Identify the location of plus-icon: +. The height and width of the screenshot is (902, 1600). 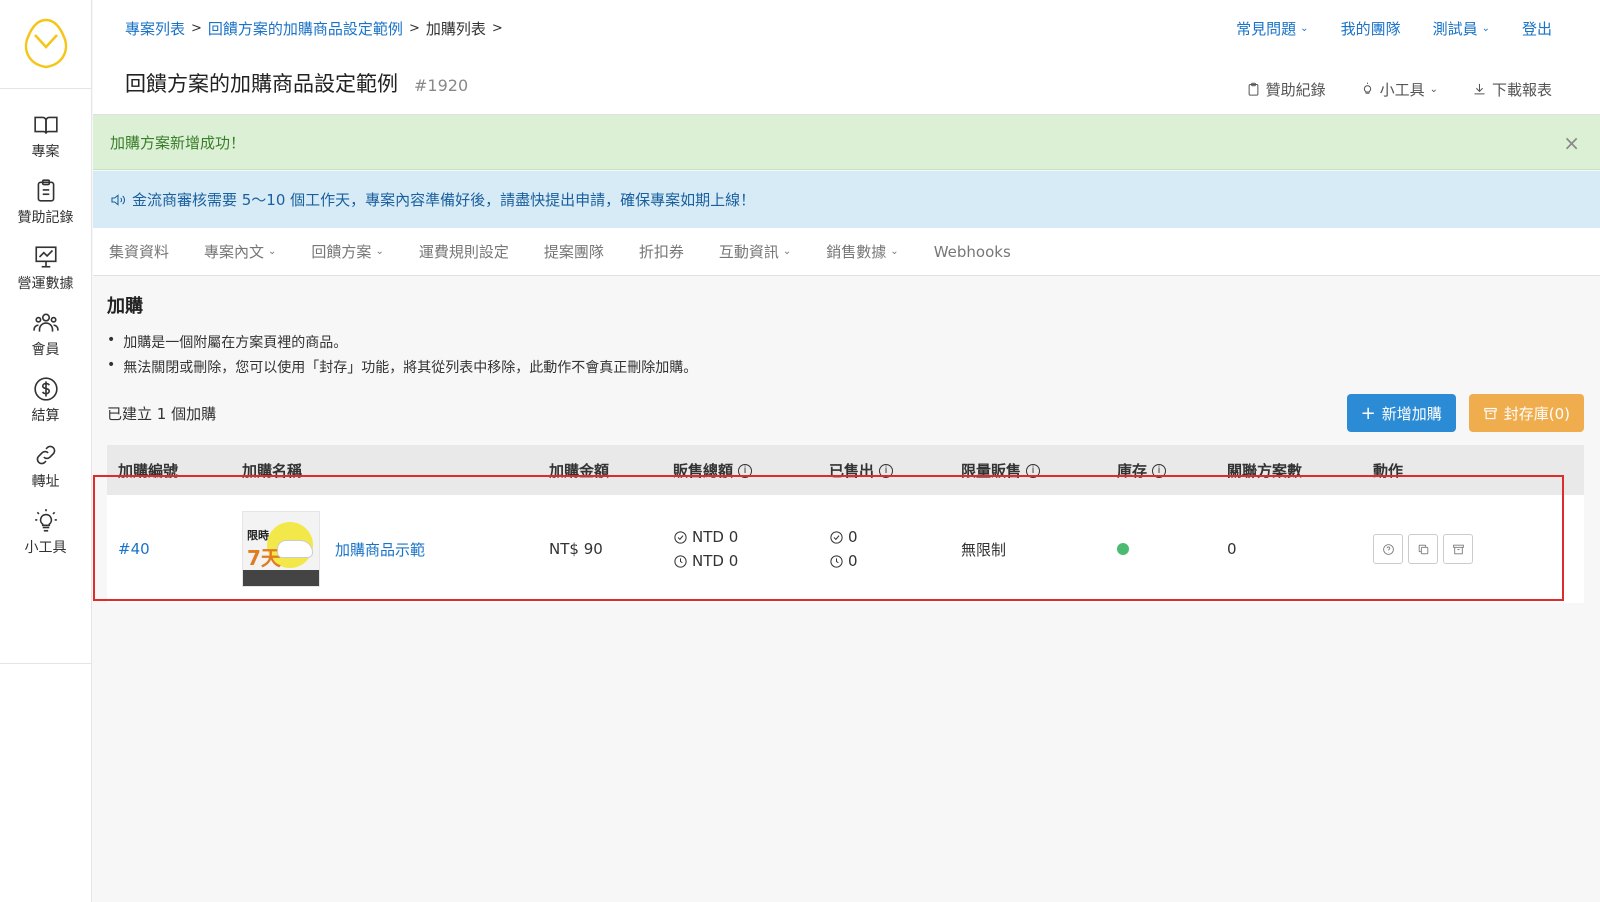
(1368, 413).